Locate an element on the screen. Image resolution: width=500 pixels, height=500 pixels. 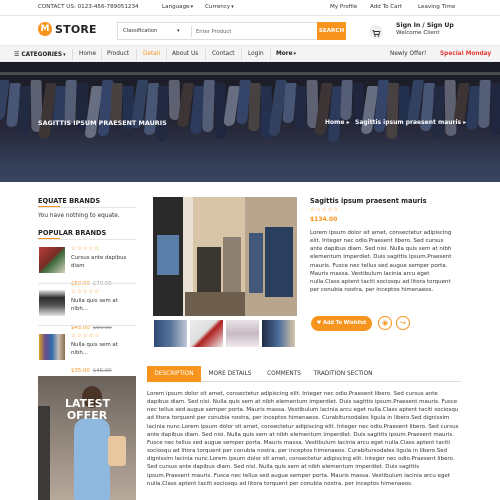
latest-offer-banner: LATEST OFFER is located at coordinates (87, 438).